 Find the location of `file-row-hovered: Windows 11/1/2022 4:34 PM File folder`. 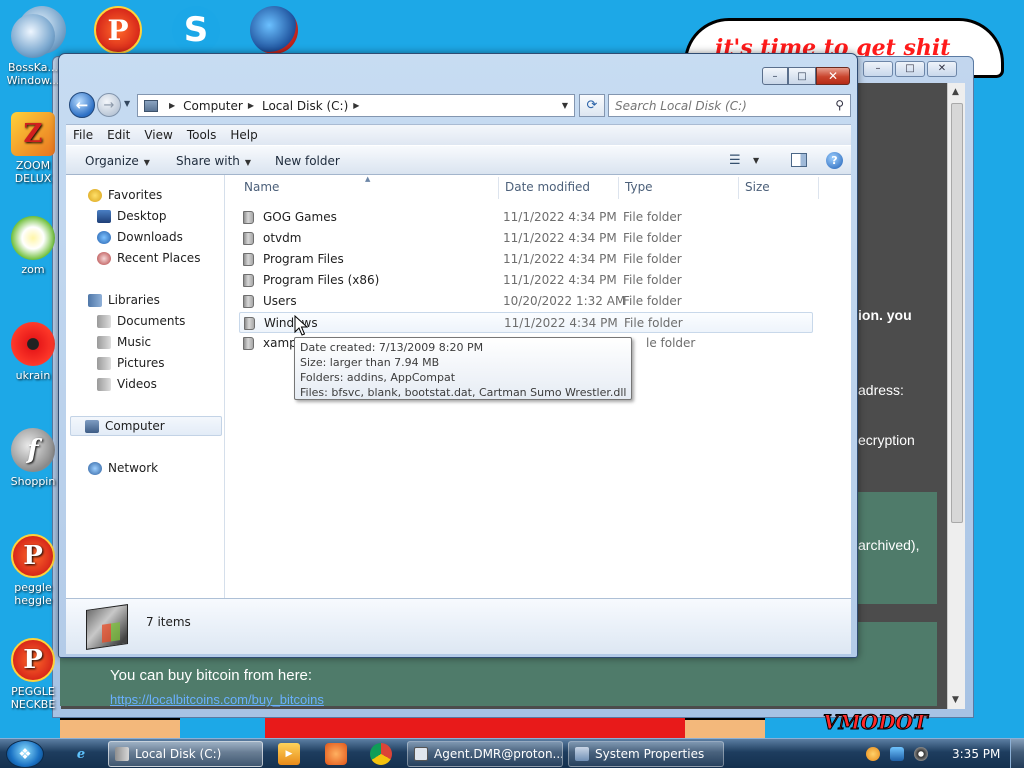

file-row-hovered: Windows 11/1/2022 4:34 PM File folder is located at coordinates (526, 322).